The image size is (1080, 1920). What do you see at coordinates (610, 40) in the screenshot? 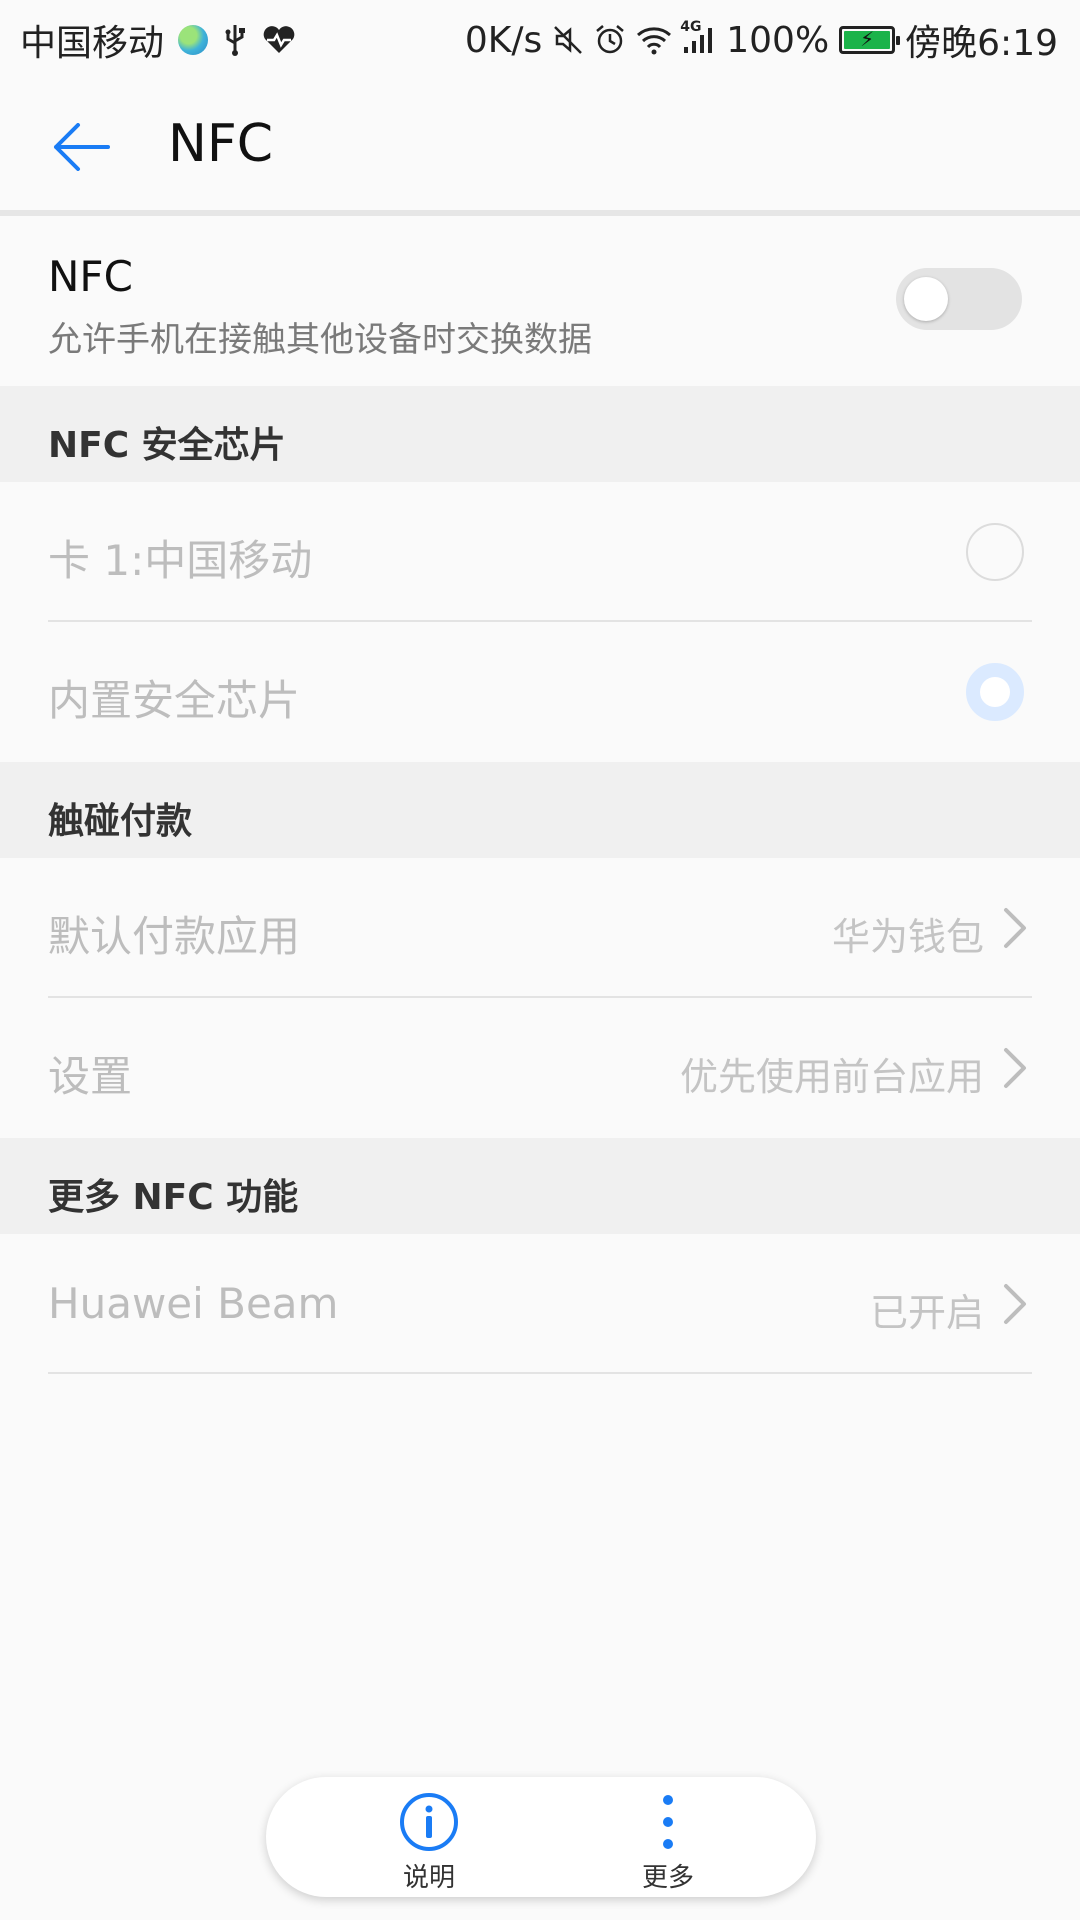
I see `alarm-icon` at bounding box center [610, 40].